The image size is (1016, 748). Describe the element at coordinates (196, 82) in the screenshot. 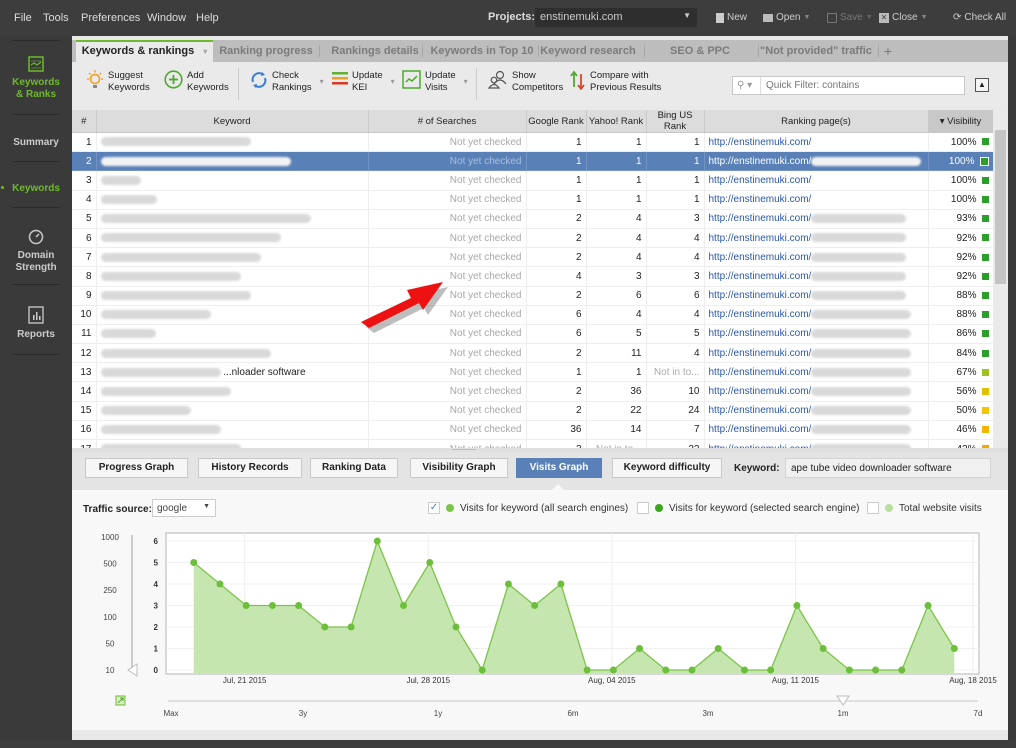

I see `add-keywords-button: Add Keywords` at that location.